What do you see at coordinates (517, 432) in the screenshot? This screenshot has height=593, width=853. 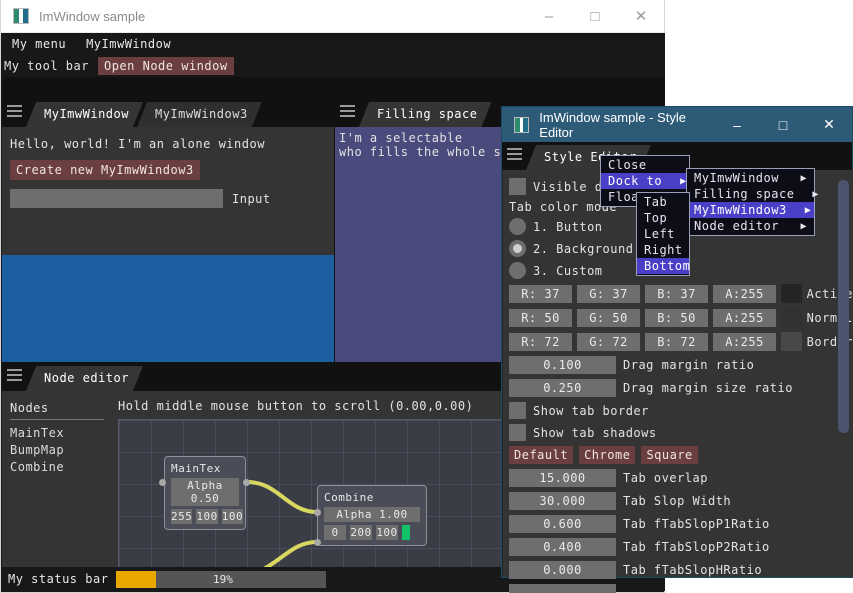 I see `show-tab-shadows-checkbox` at bounding box center [517, 432].